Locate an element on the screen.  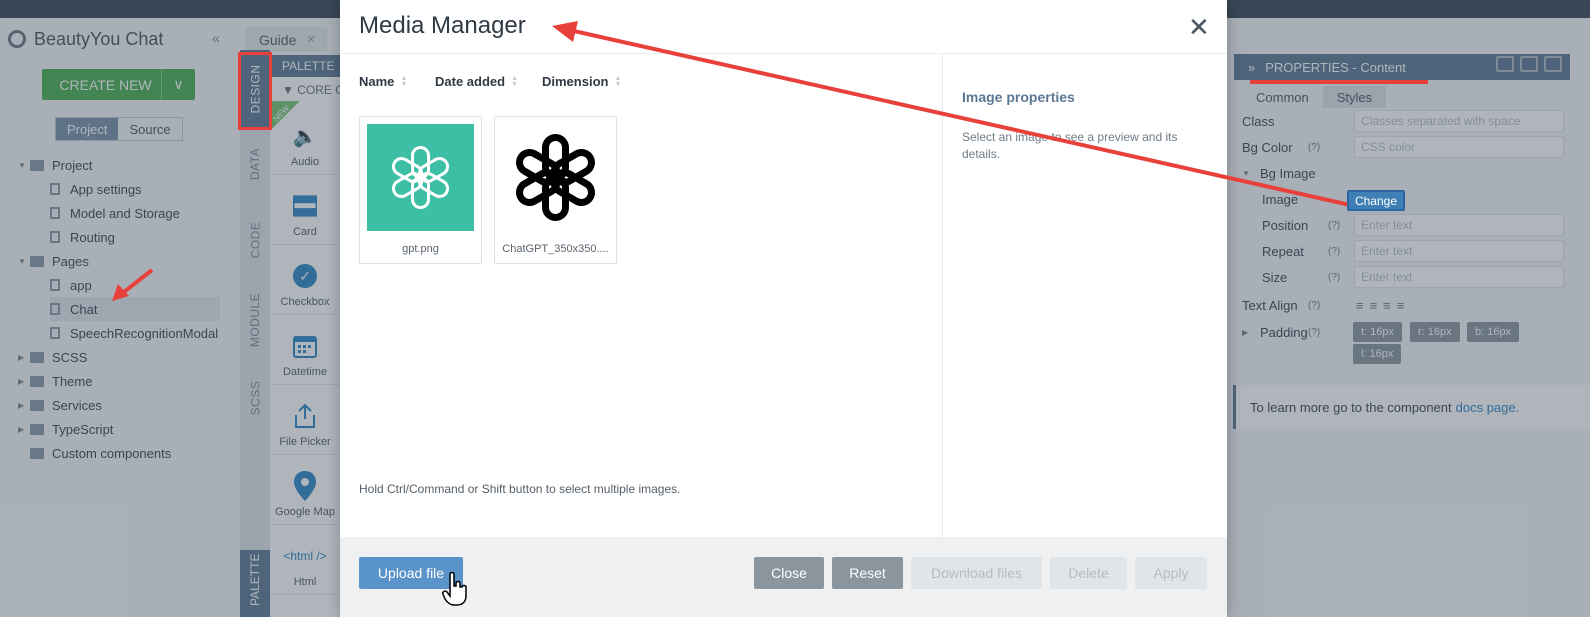
media-item-caption: gpt.png is located at coordinates (420, 249).